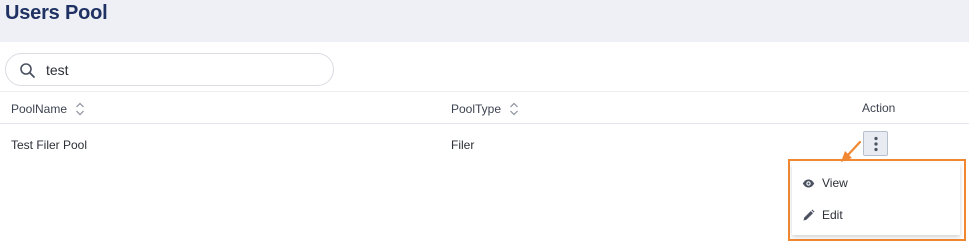  I want to click on arrow-annotation, so click(851, 151).